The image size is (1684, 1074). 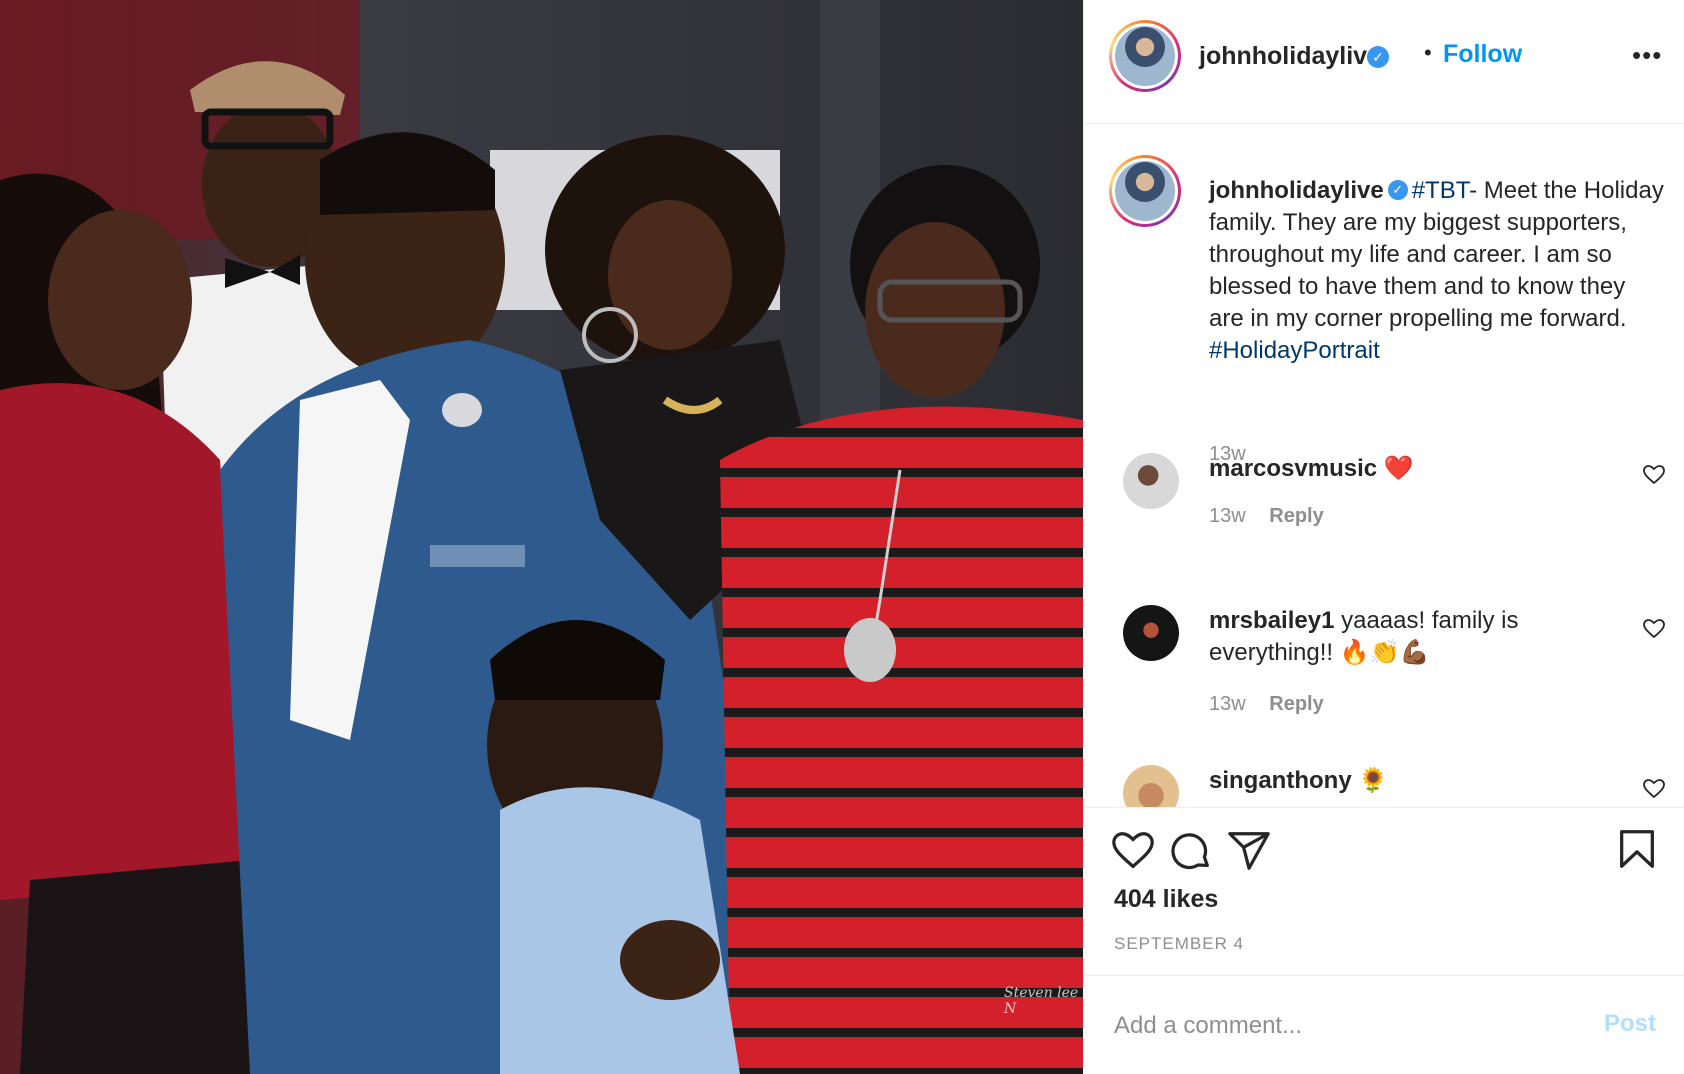 What do you see at coordinates (1296, 190) in the screenshot?
I see `caption-username: johnholidaylive` at bounding box center [1296, 190].